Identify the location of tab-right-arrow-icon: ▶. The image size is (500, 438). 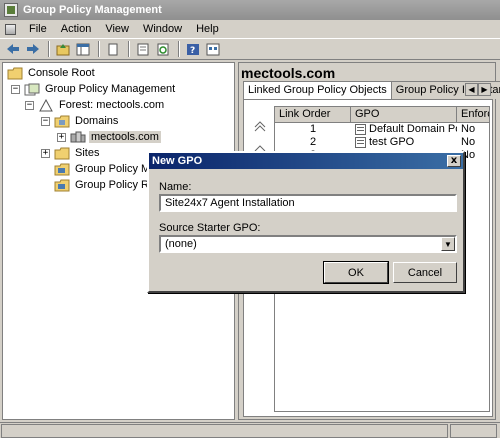
(484, 89).